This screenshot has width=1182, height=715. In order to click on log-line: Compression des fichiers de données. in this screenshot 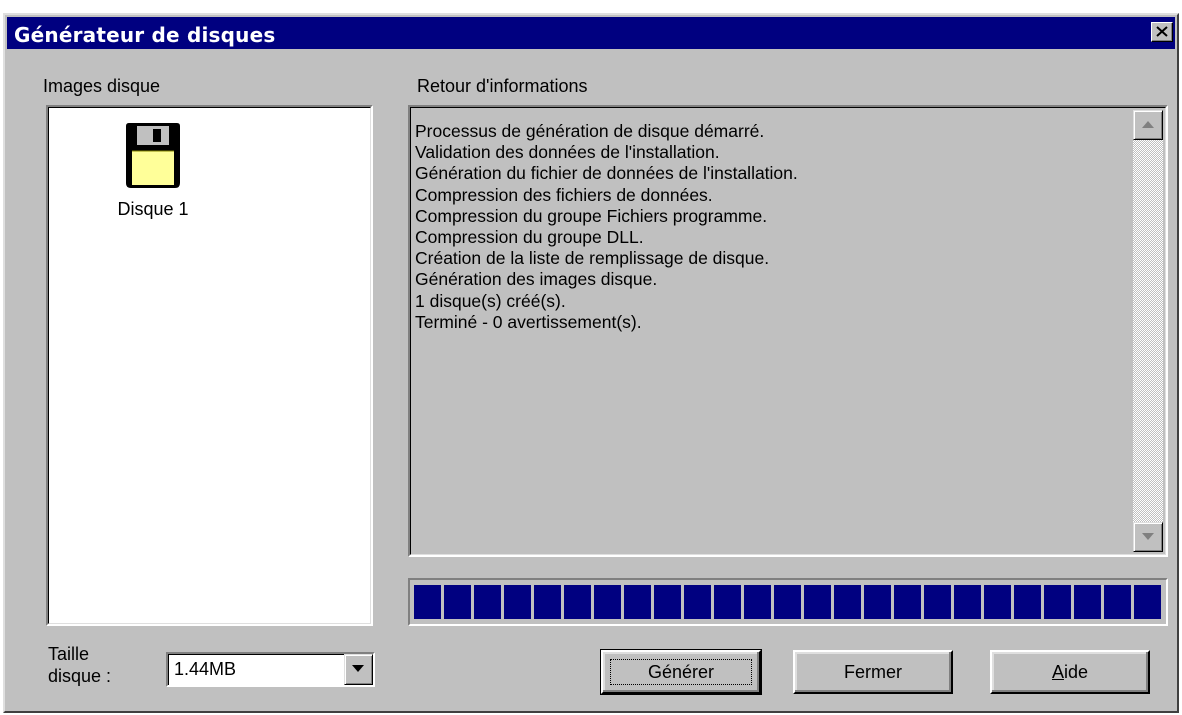, I will do `click(564, 194)`.